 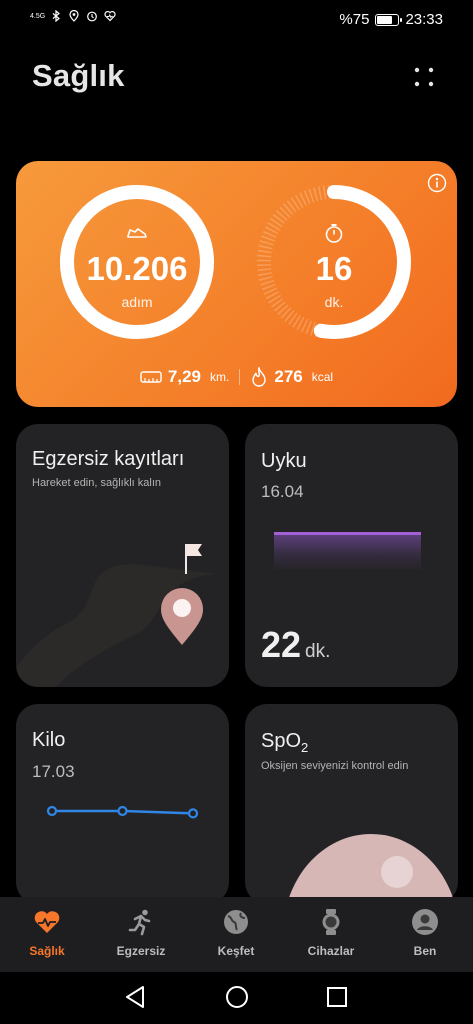 I want to click on spo2-title-main: SpO, so click(x=281, y=741).